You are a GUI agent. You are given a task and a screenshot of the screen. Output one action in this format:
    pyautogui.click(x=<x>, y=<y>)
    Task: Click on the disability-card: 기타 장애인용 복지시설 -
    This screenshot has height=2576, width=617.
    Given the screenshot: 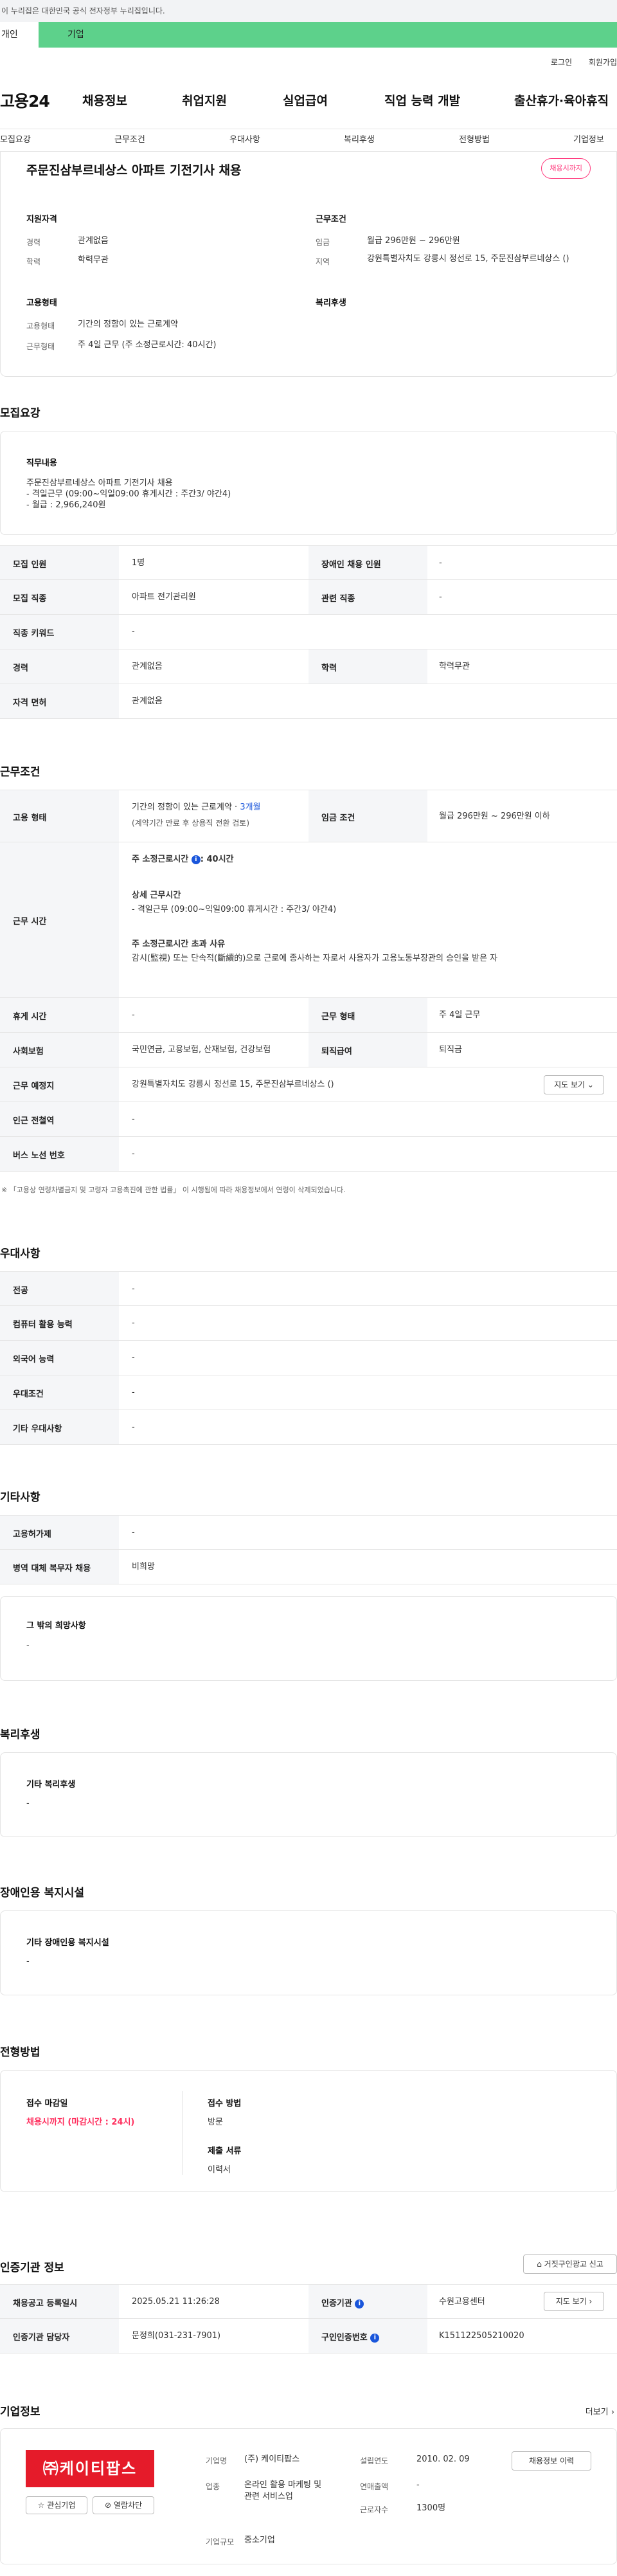 What is the action you would take?
    pyautogui.click(x=308, y=1952)
    